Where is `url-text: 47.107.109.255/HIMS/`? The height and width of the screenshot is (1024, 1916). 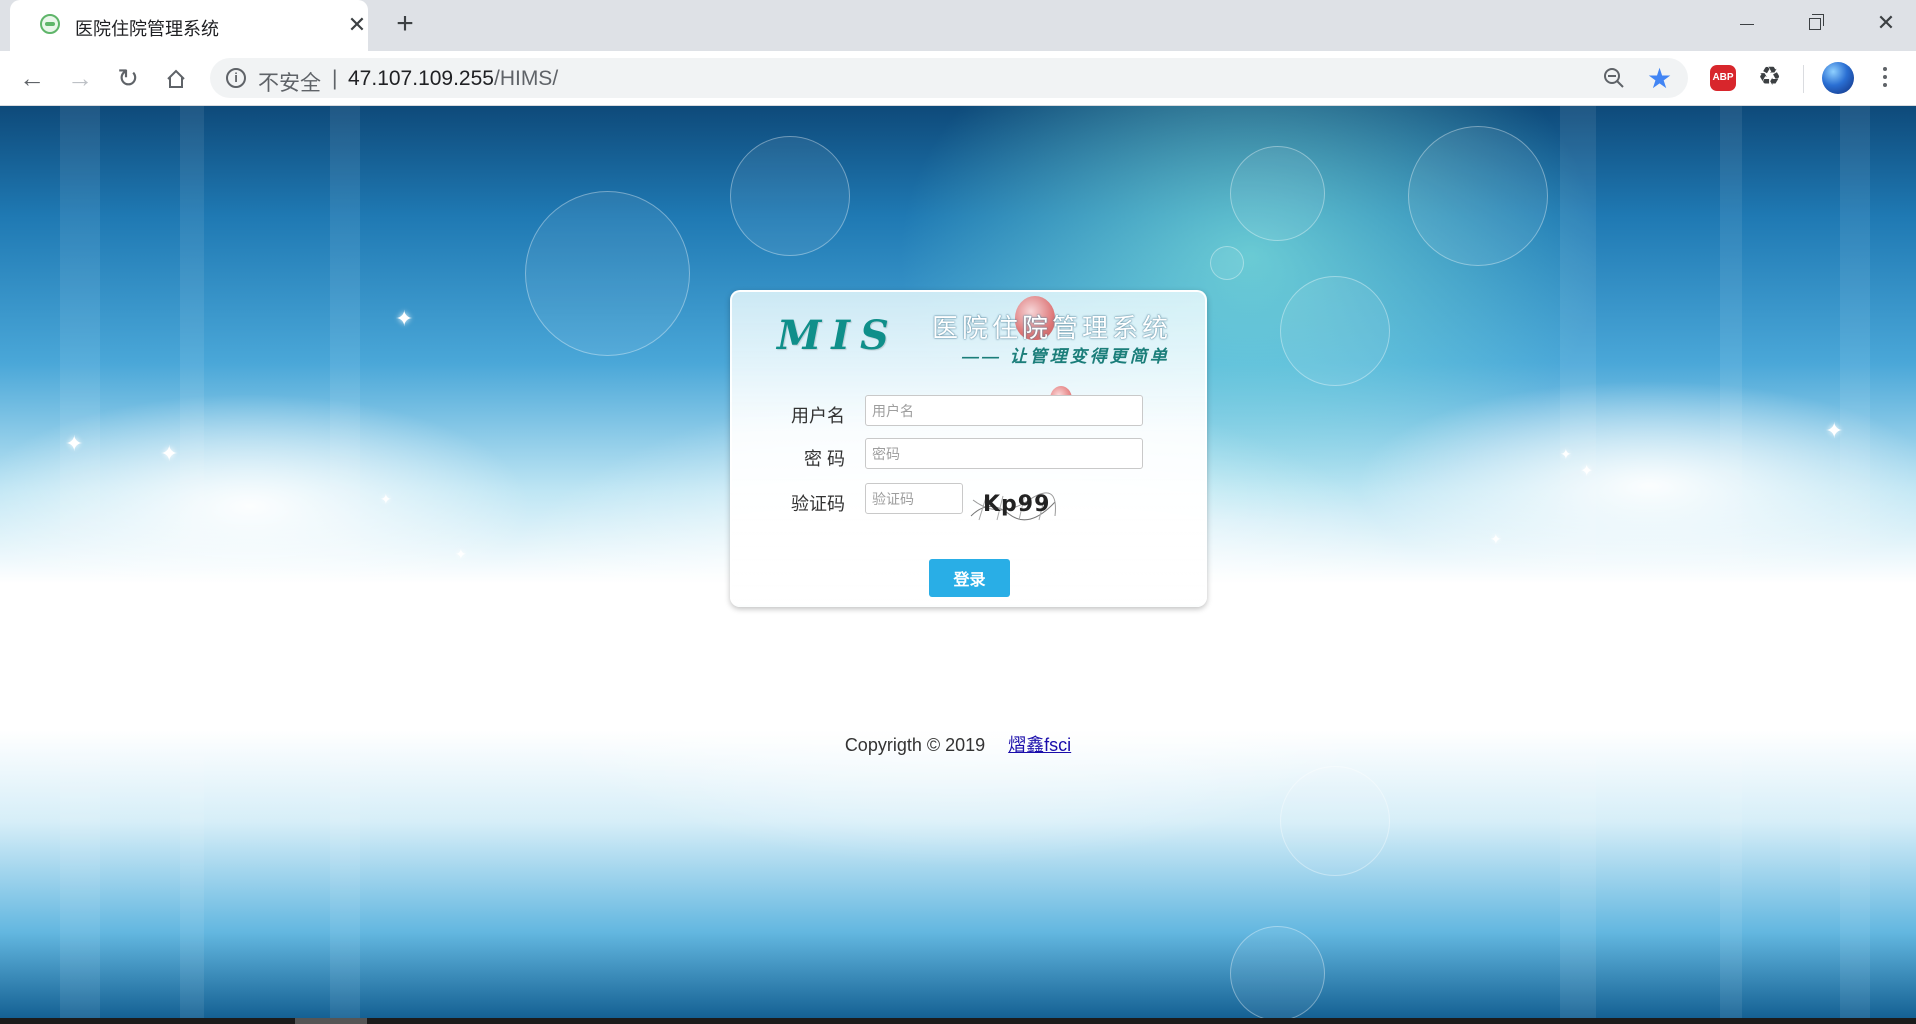 url-text: 47.107.109.255/HIMS/ is located at coordinates (453, 79).